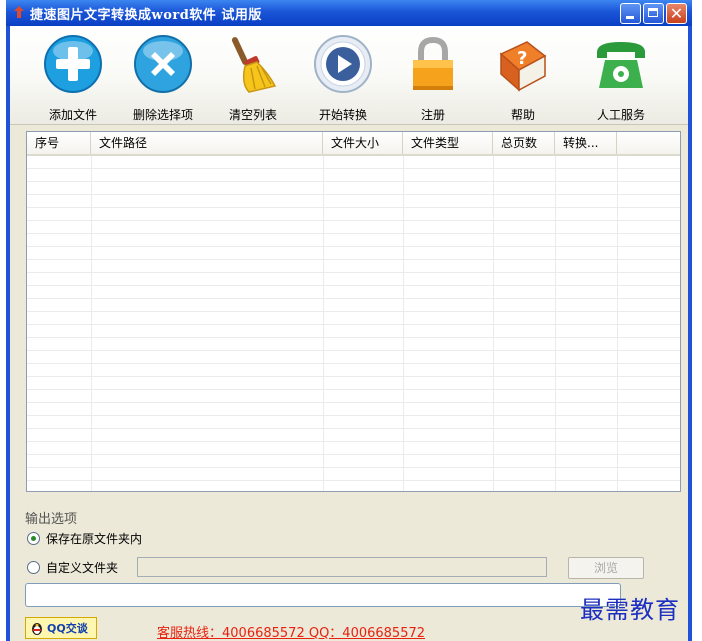  I want to click on browse-button: 浏览, so click(606, 568).